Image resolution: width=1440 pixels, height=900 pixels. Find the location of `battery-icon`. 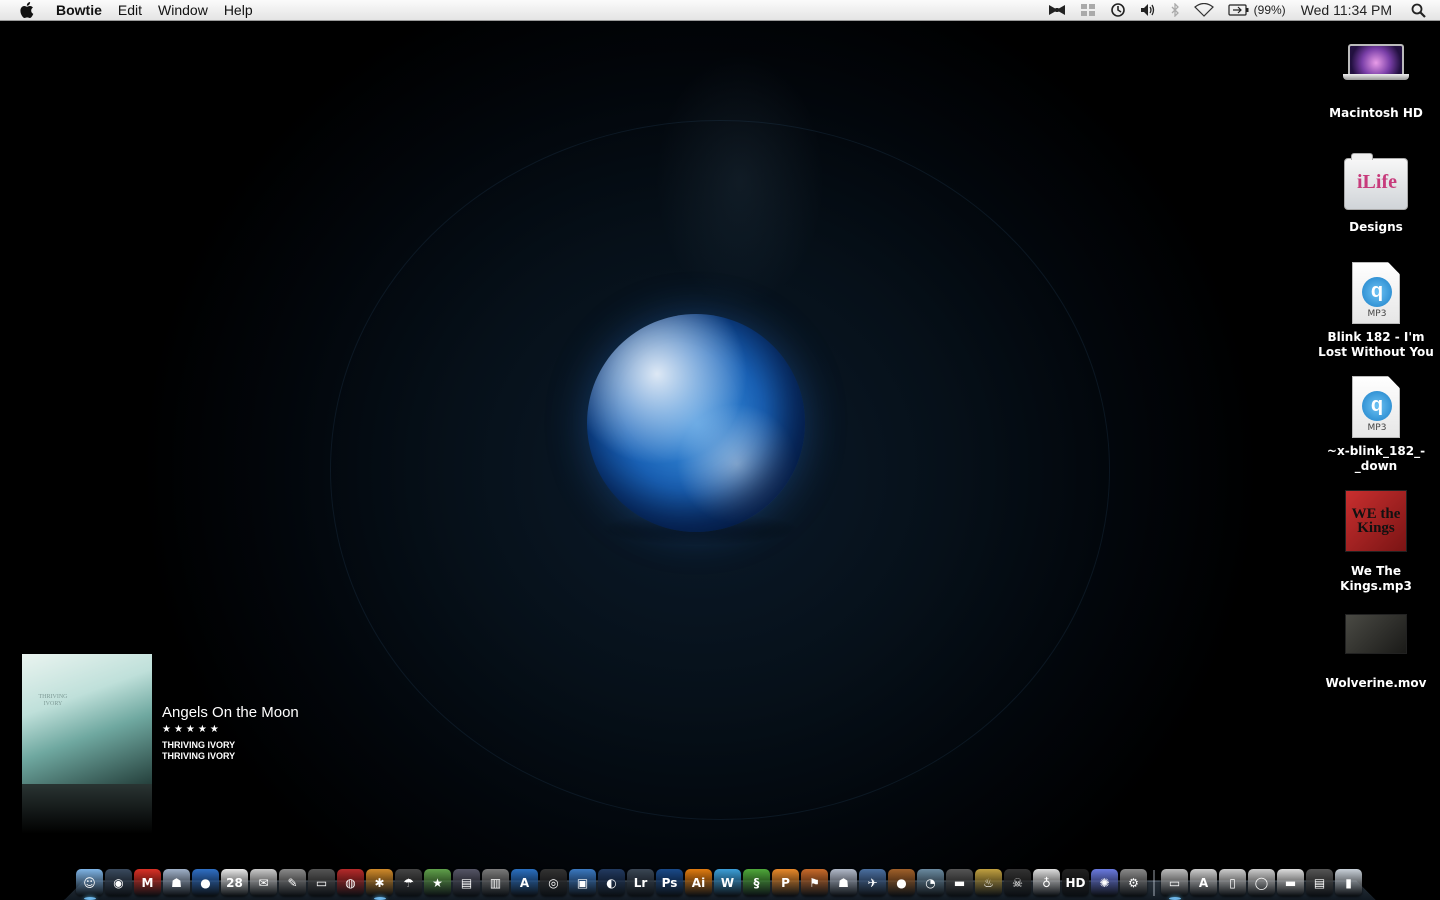

battery-icon is located at coordinates (1238, 10).